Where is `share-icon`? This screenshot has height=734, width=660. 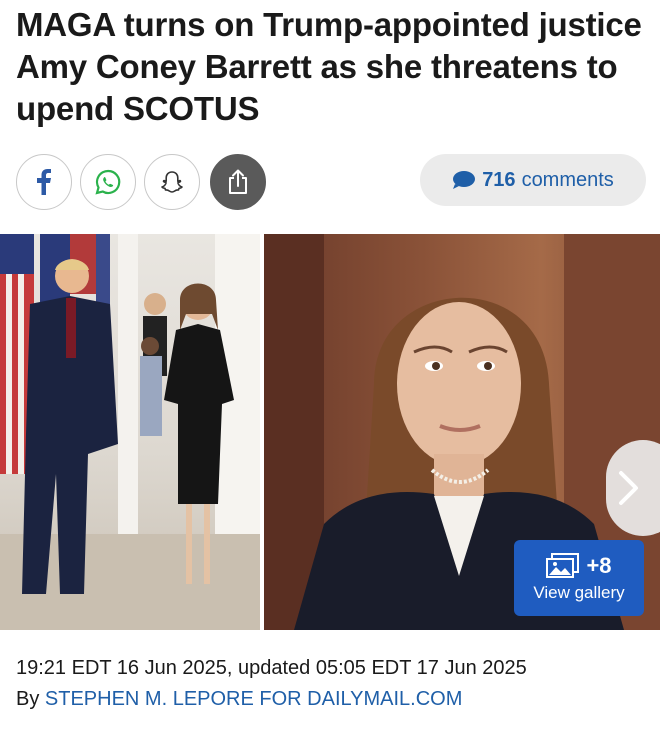
share-icon is located at coordinates (238, 181).